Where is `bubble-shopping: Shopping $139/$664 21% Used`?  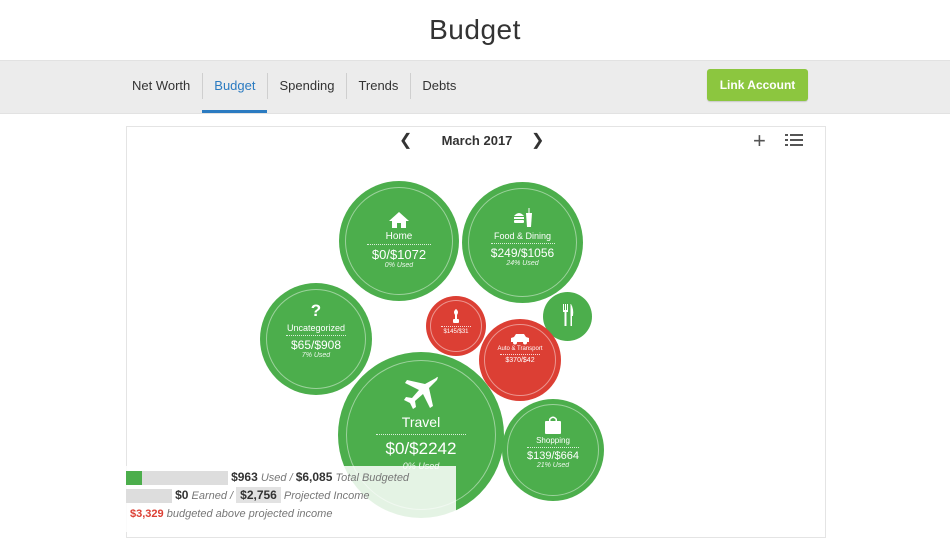 bubble-shopping: Shopping $139/$664 21% Used is located at coordinates (553, 450).